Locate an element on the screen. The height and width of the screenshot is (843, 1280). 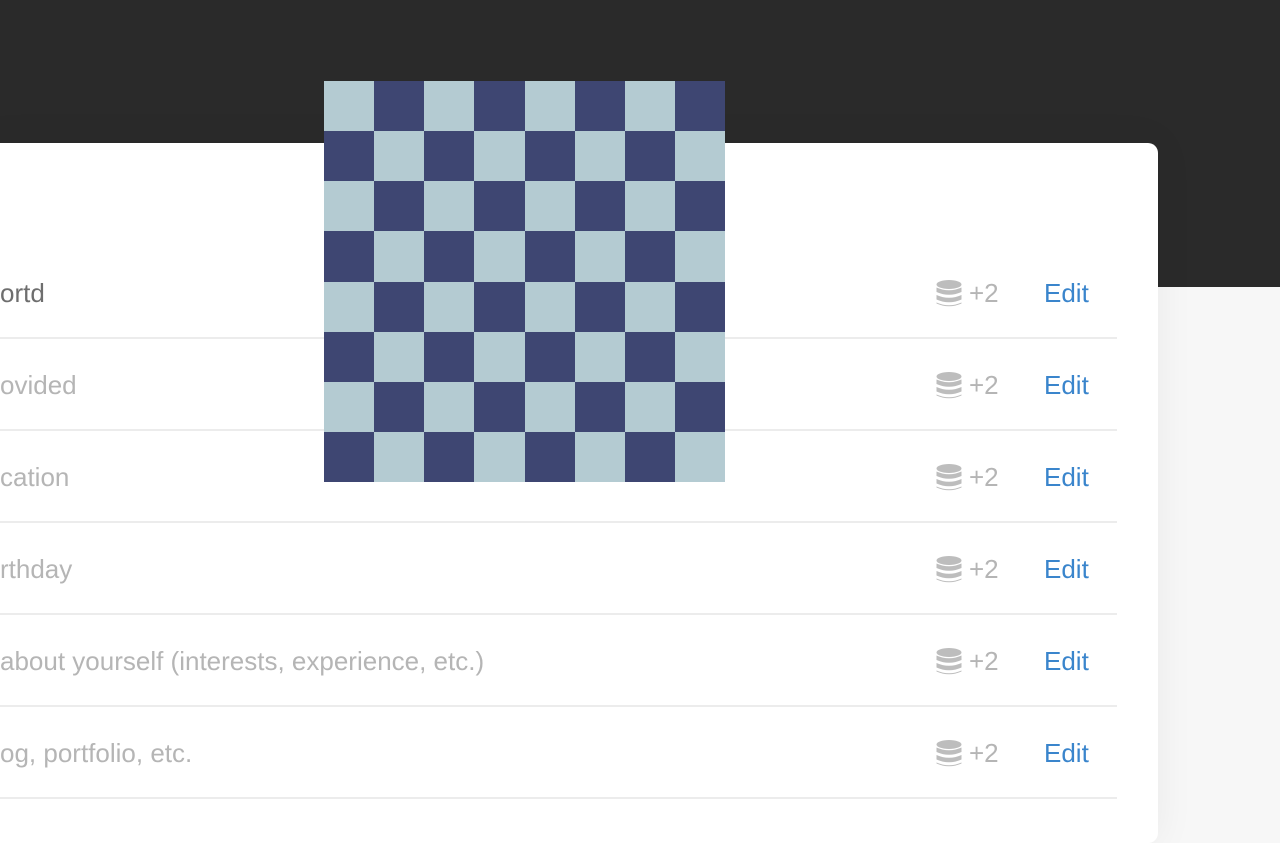
field-row: rthday +2 Edit is located at coordinates (558, 569).